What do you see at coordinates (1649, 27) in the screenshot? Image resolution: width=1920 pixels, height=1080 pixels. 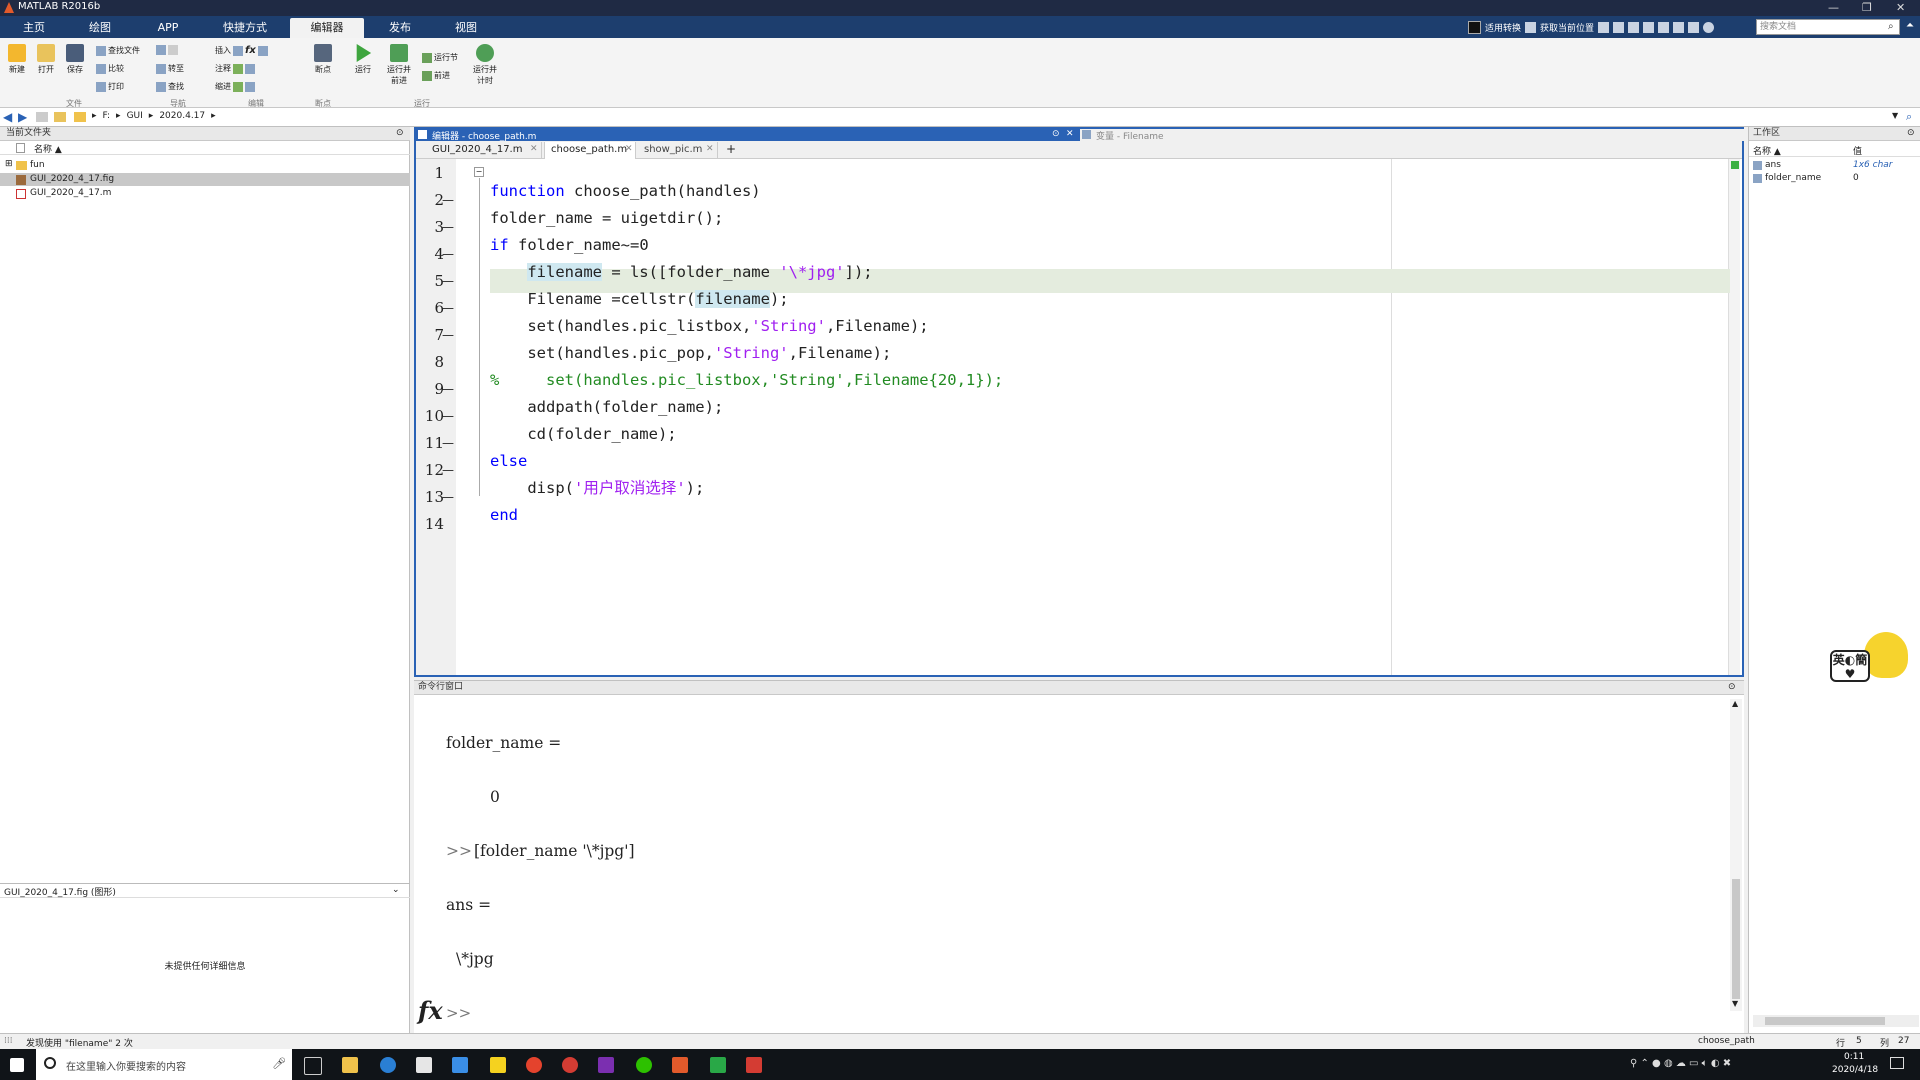 I see `paste-icon` at bounding box center [1649, 27].